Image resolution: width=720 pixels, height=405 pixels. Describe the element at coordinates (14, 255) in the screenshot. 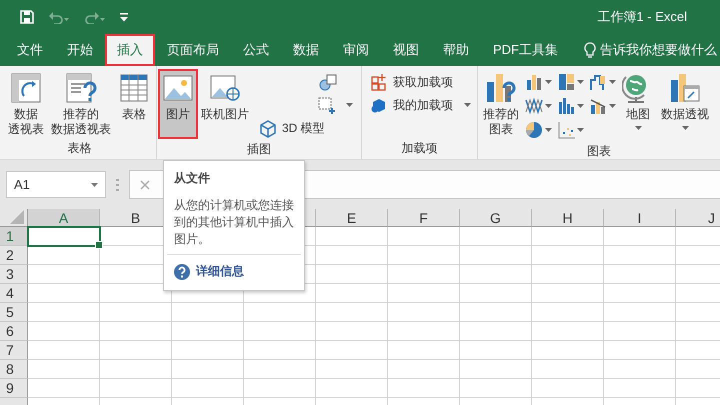

I see `row-header: 2` at that location.